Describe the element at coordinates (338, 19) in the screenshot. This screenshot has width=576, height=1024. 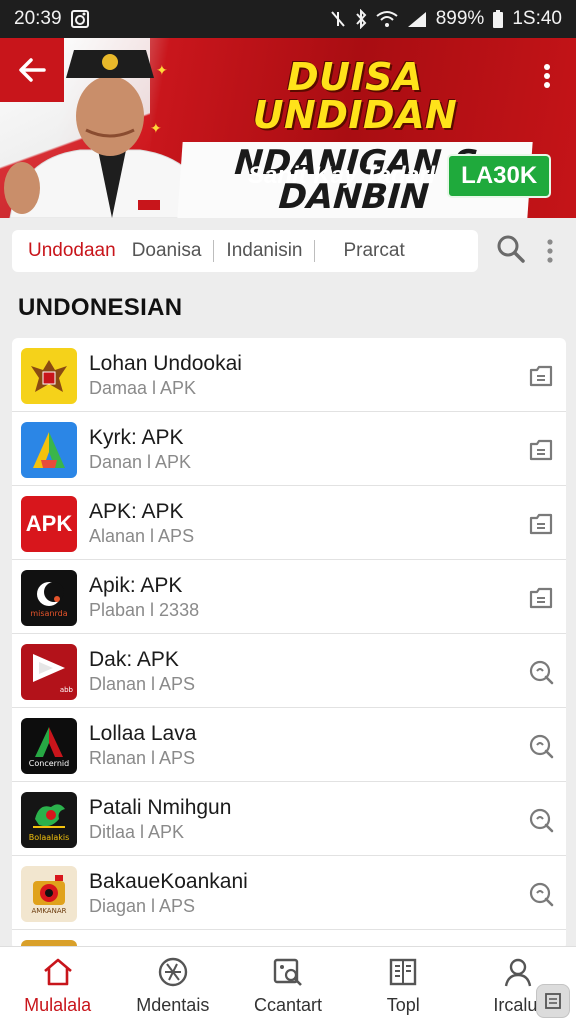
I see `mute-icon` at that location.